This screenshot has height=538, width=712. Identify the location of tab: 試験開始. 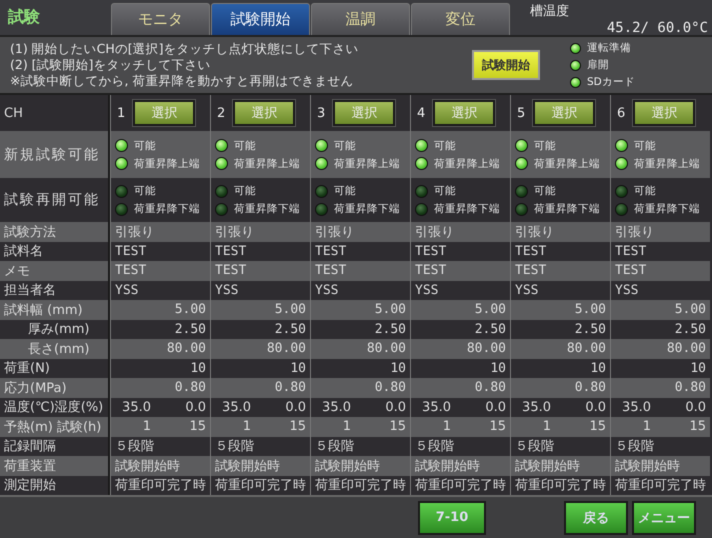
(260, 19).